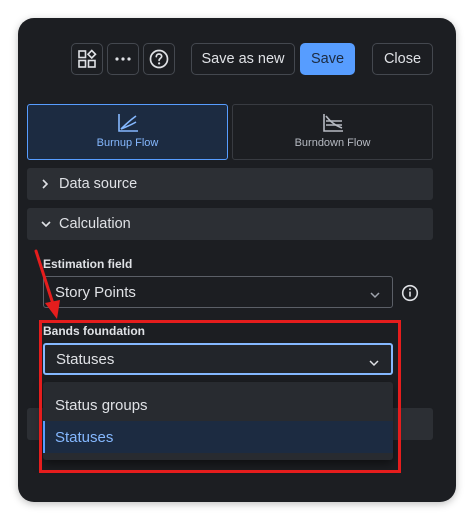 This screenshot has height=521, width=474. I want to click on burndown-chart-icon, so click(332, 123).